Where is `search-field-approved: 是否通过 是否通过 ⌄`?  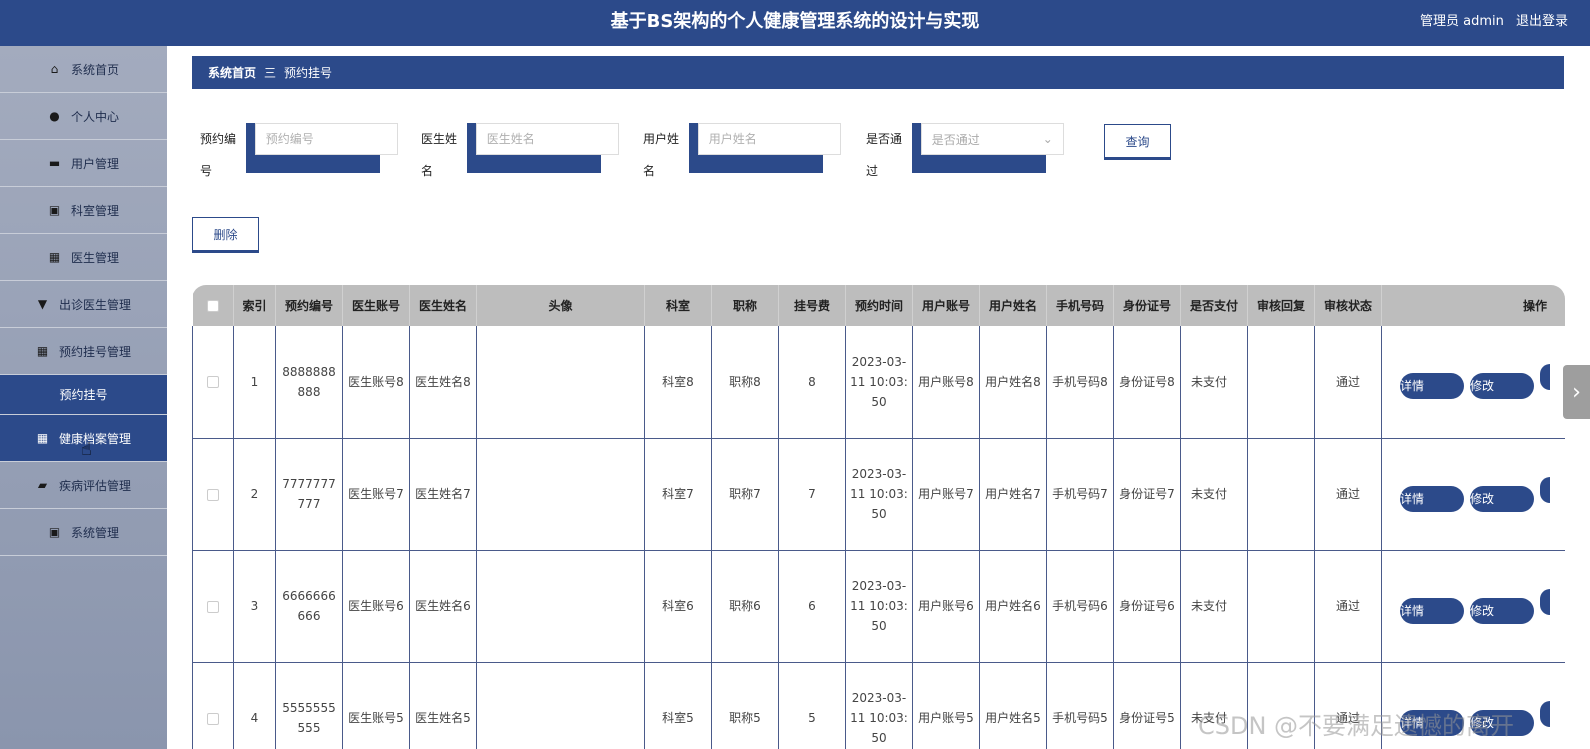 search-field-approved: 是否通过 是否通过 ⌄ is located at coordinates (965, 155).